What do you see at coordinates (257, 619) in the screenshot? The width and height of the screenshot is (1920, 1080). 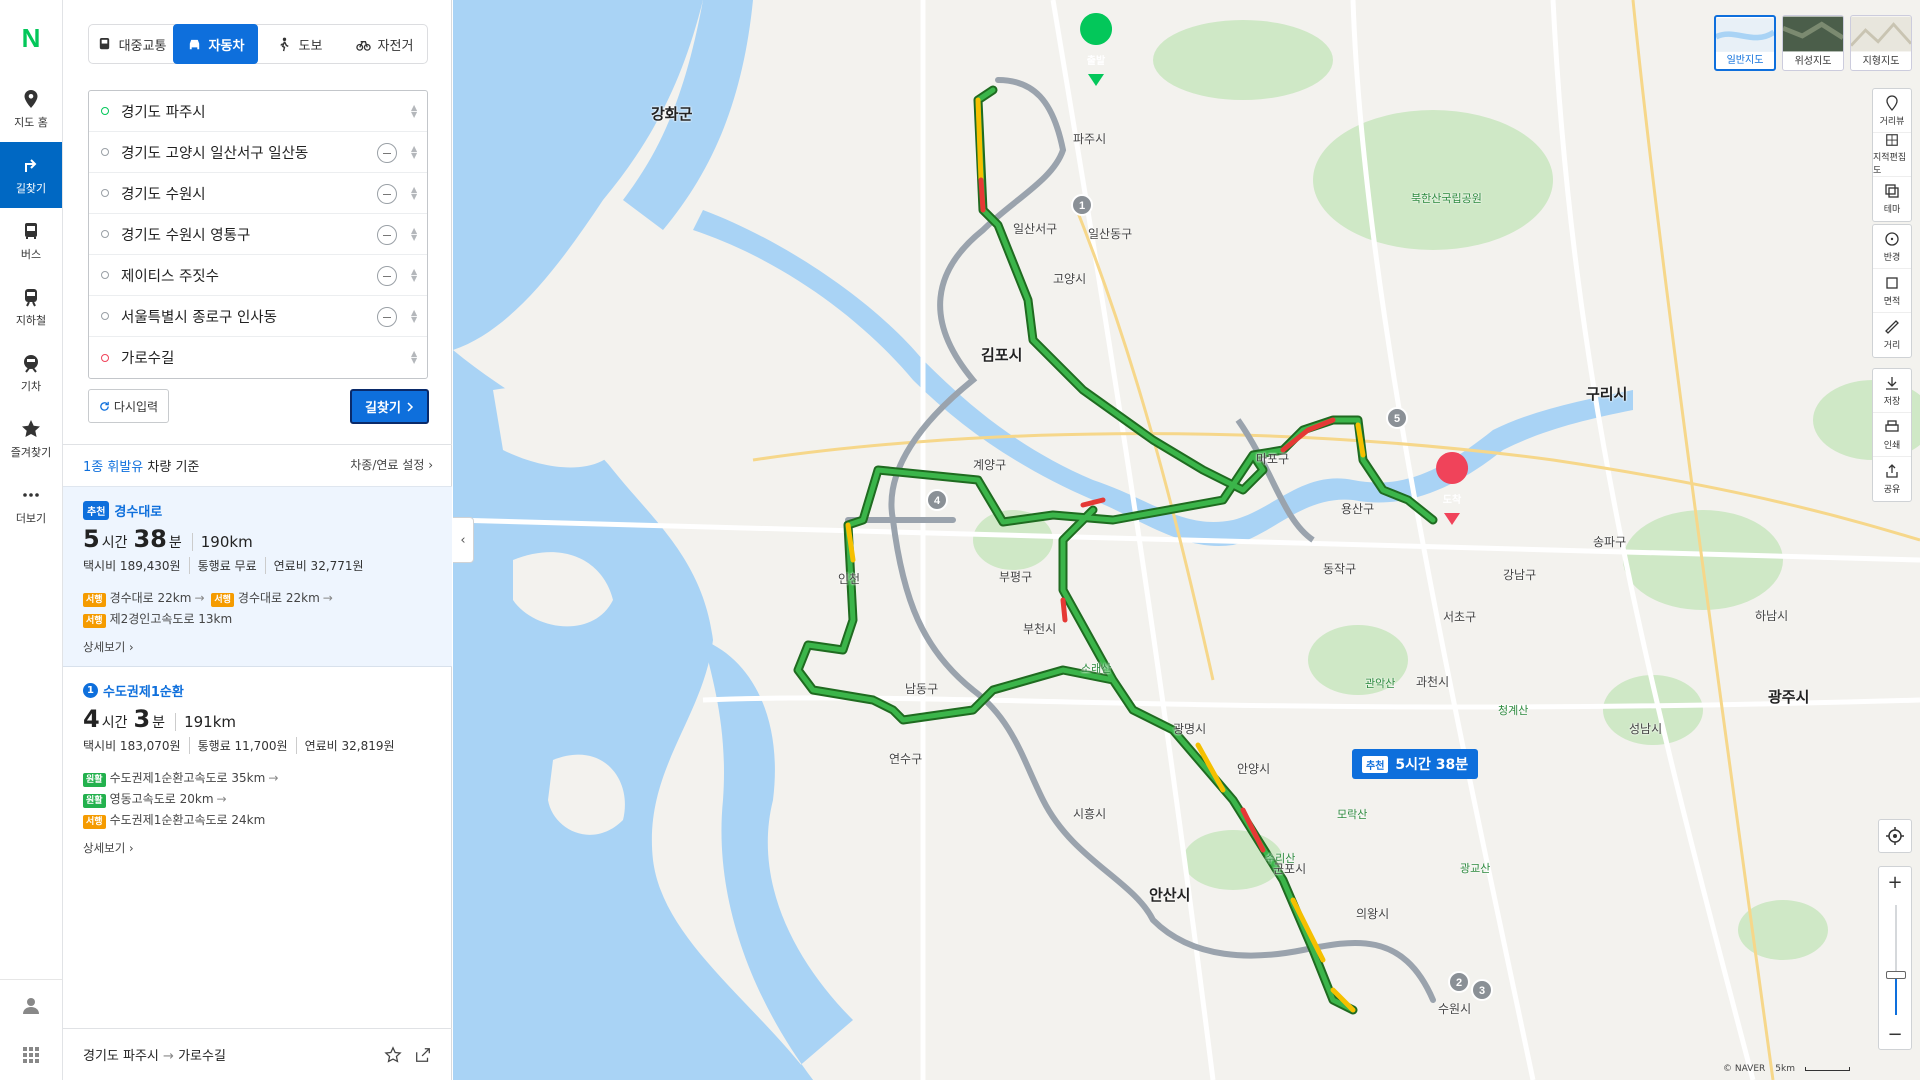 I see `segment-line: 서행 제2경인고속도로 13km` at bounding box center [257, 619].